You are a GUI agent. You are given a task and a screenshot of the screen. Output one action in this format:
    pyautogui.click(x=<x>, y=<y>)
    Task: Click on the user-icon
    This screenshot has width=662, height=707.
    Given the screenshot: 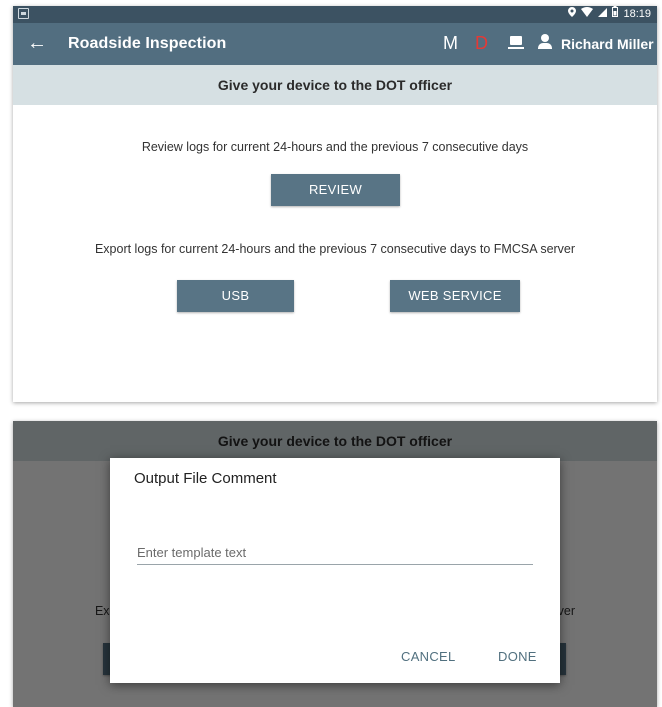 What is the action you would take?
    pyautogui.click(x=545, y=42)
    